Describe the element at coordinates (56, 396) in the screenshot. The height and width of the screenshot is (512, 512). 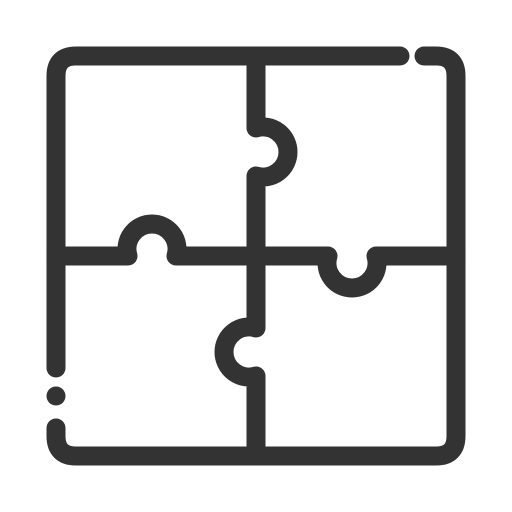
I see `puzzle-frame-dot` at that location.